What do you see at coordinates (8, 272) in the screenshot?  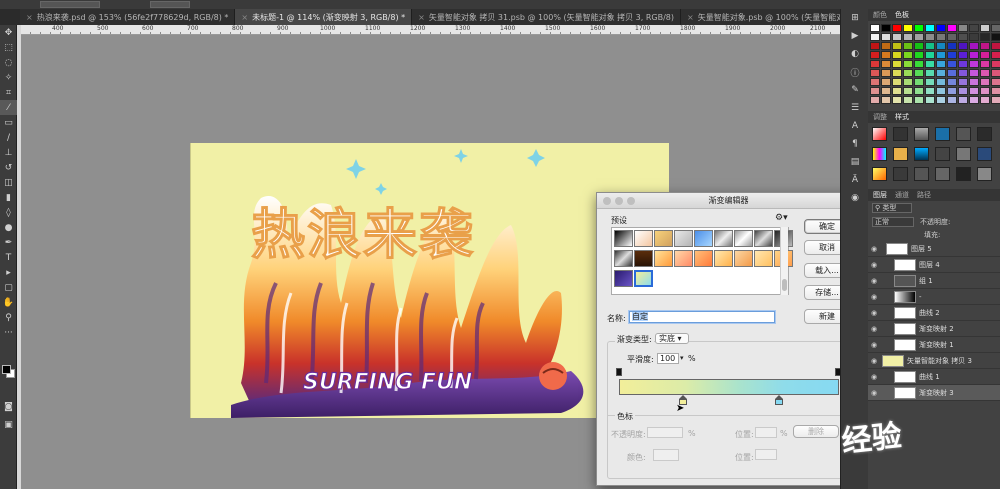 I see `path-selection-tool-icon: ▸` at bounding box center [8, 272].